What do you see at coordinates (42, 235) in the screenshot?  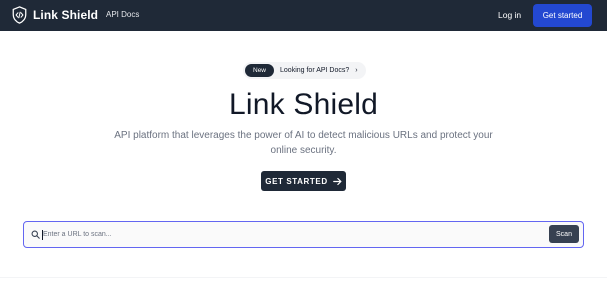 I see `text-caret` at bounding box center [42, 235].